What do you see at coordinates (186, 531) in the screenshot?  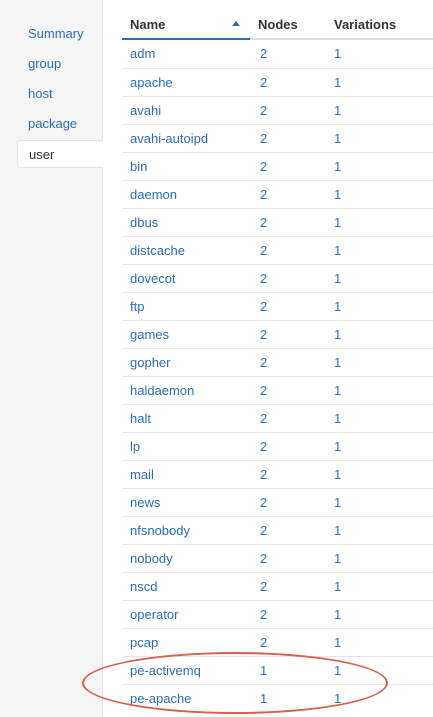 I see `user-name-link: nfsnobody` at bounding box center [186, 531].